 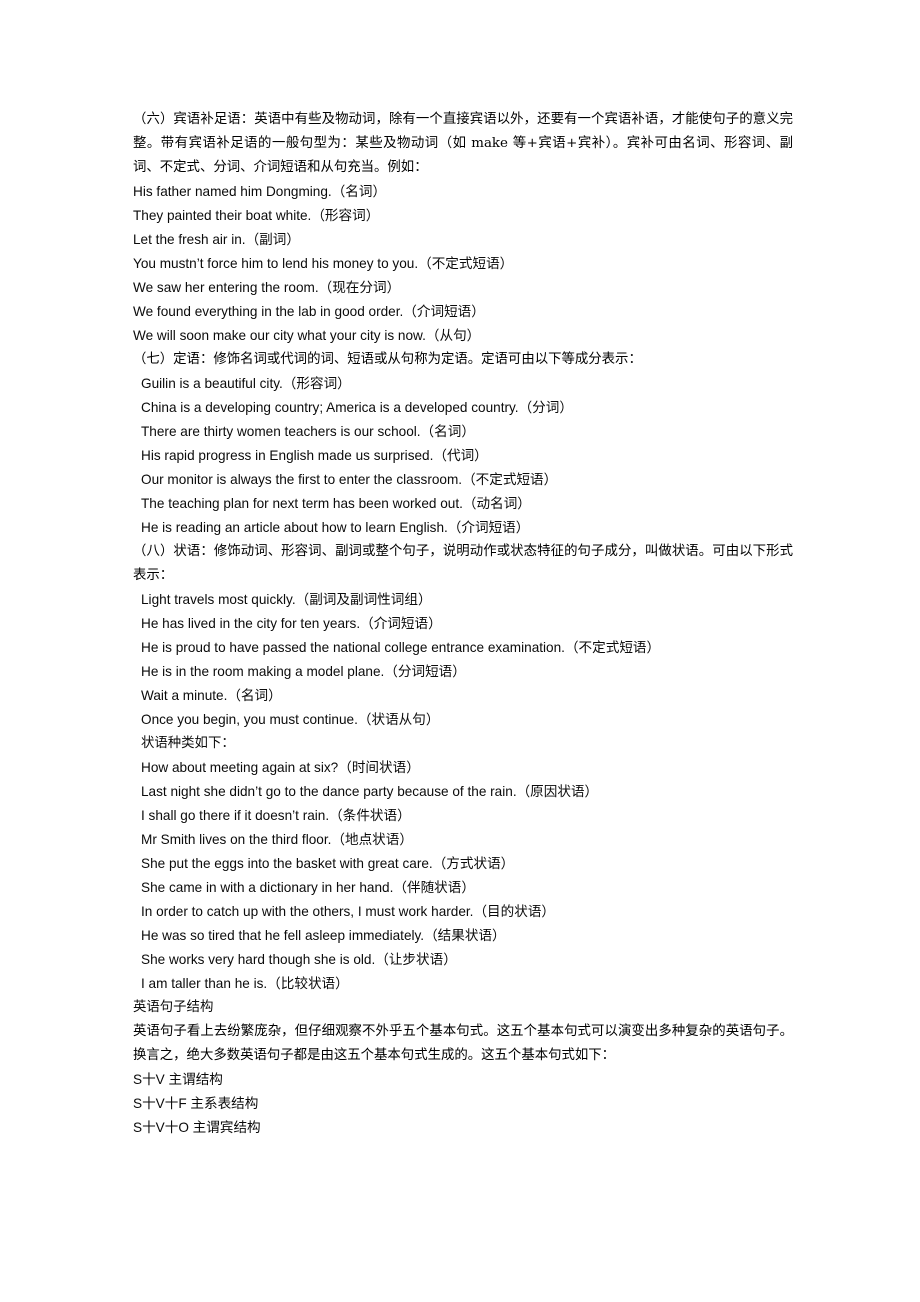 I want to click on section-eight-example-1: Light travels most quickly.（副词及副词性词组）, so click(x=286, y=599).